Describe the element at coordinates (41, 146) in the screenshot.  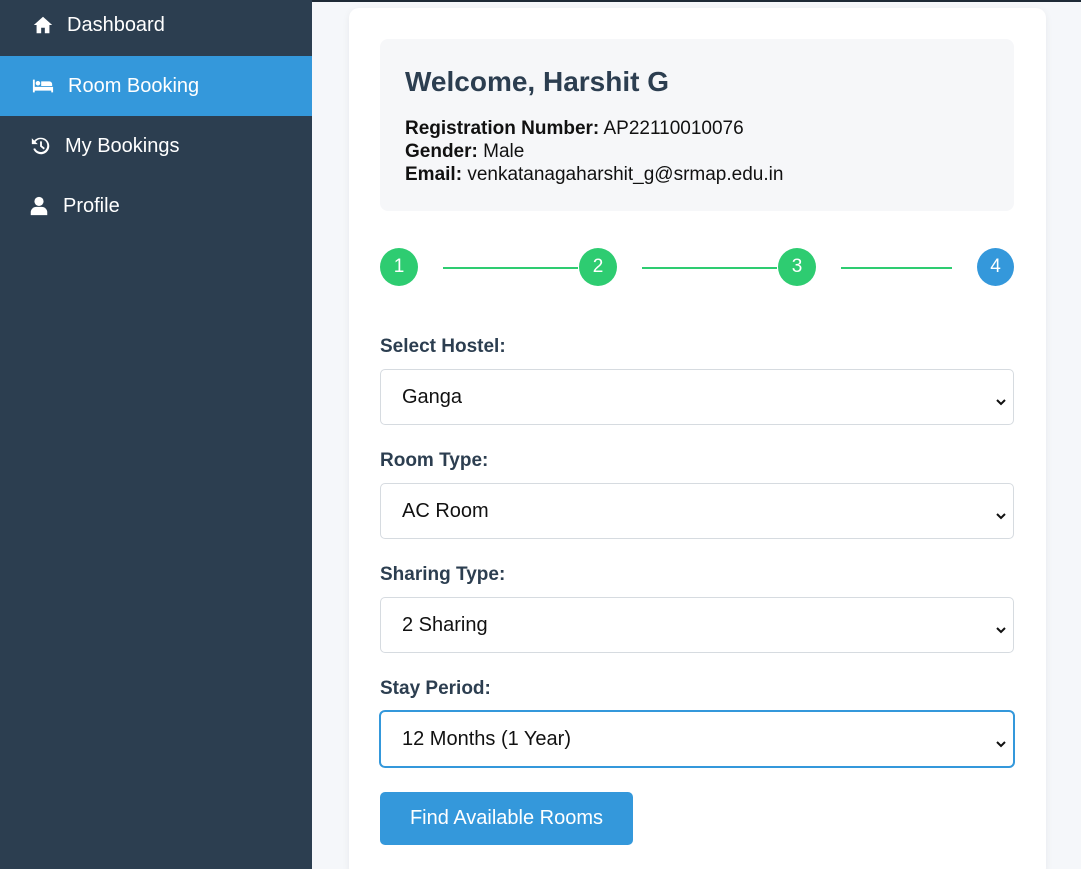
I see `history-icon` at that location.